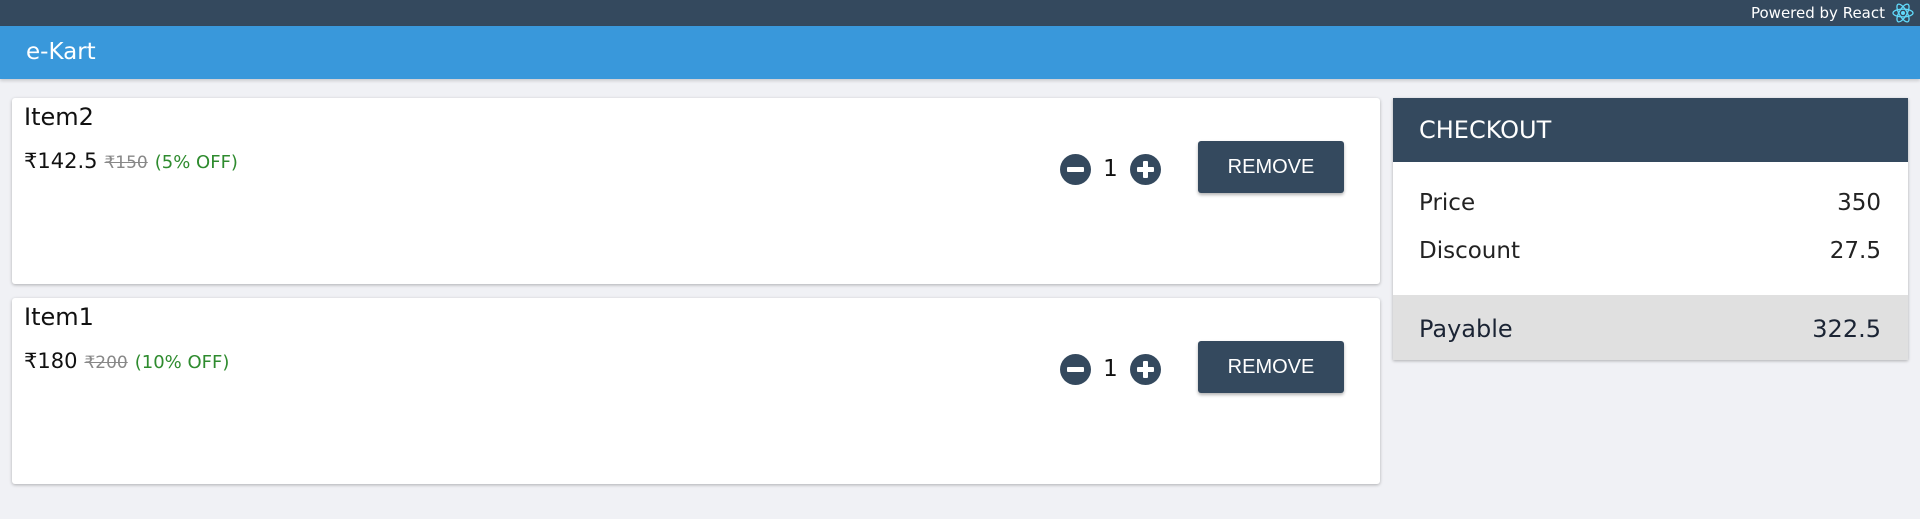  I want to click on item-original-price: ₹200, so click(106, 363).